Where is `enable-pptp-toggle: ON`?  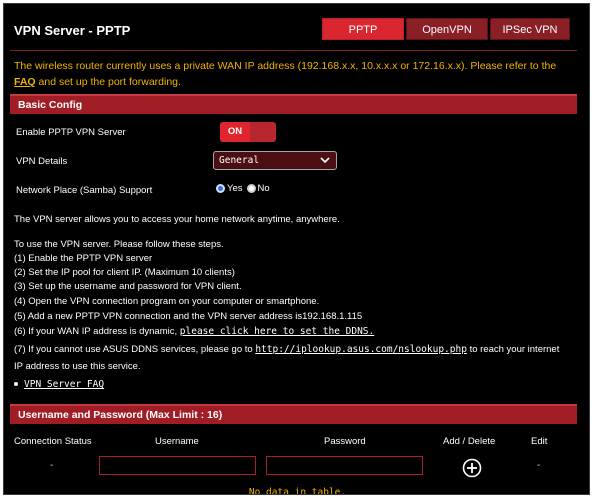
enable-pptp-toggle: ON is located at coordinates (248, 132).